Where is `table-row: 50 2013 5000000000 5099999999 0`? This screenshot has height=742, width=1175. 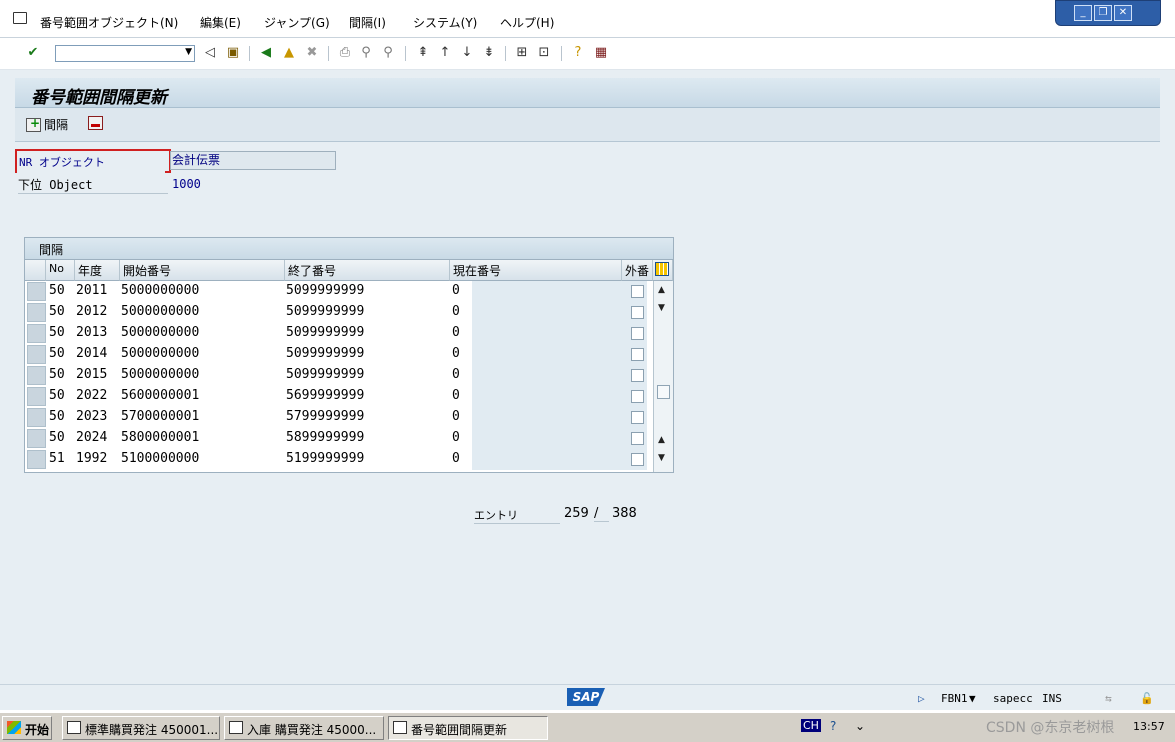
table-row: 50 2013 5000000000 5099999999 0 is located at coordinates (339, 333).